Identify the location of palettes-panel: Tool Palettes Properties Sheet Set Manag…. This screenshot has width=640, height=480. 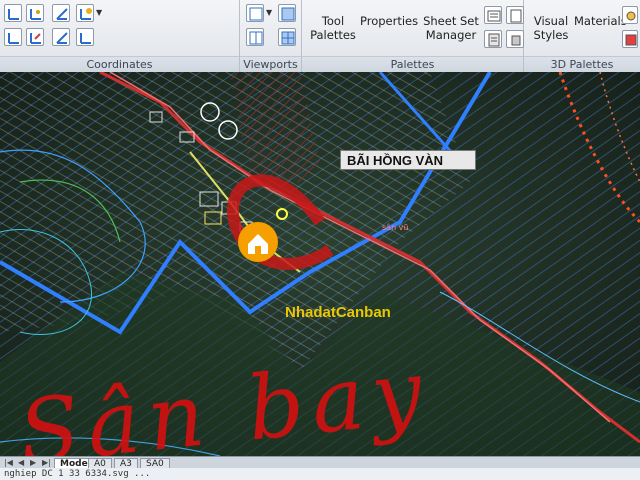
(413, 36).